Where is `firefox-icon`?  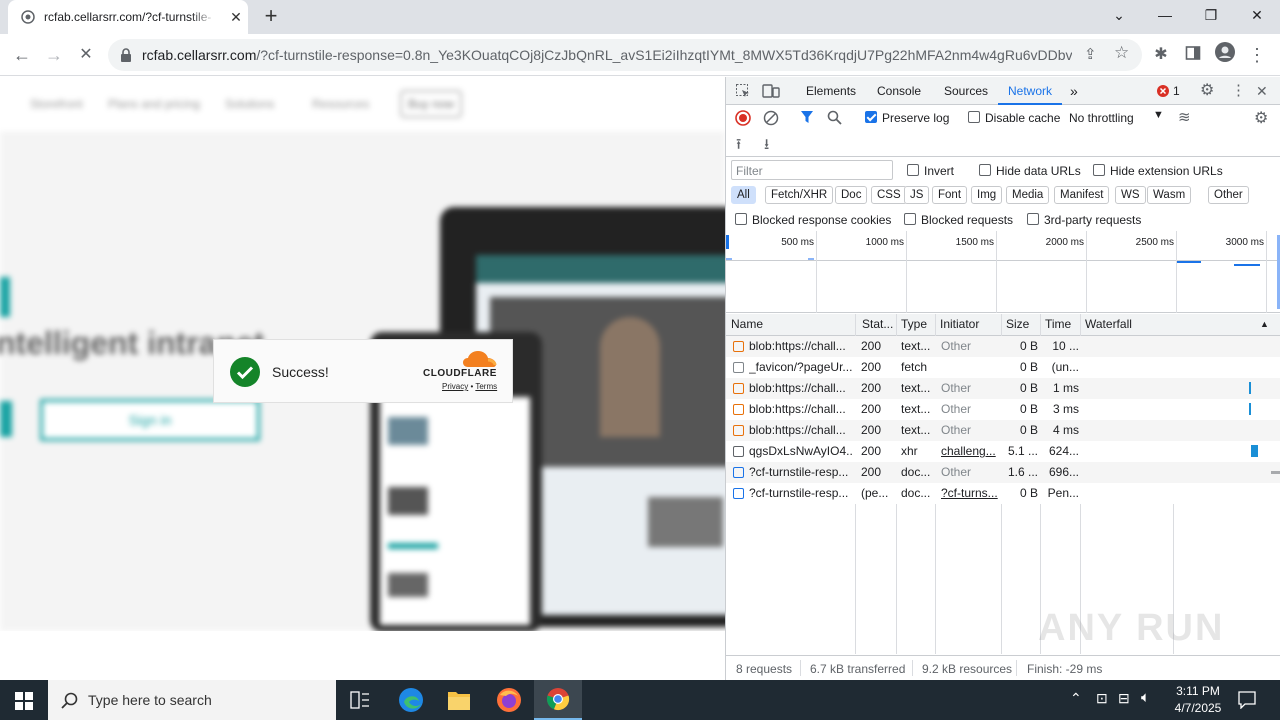
firefox-icon is located at coordinates (509, 700).